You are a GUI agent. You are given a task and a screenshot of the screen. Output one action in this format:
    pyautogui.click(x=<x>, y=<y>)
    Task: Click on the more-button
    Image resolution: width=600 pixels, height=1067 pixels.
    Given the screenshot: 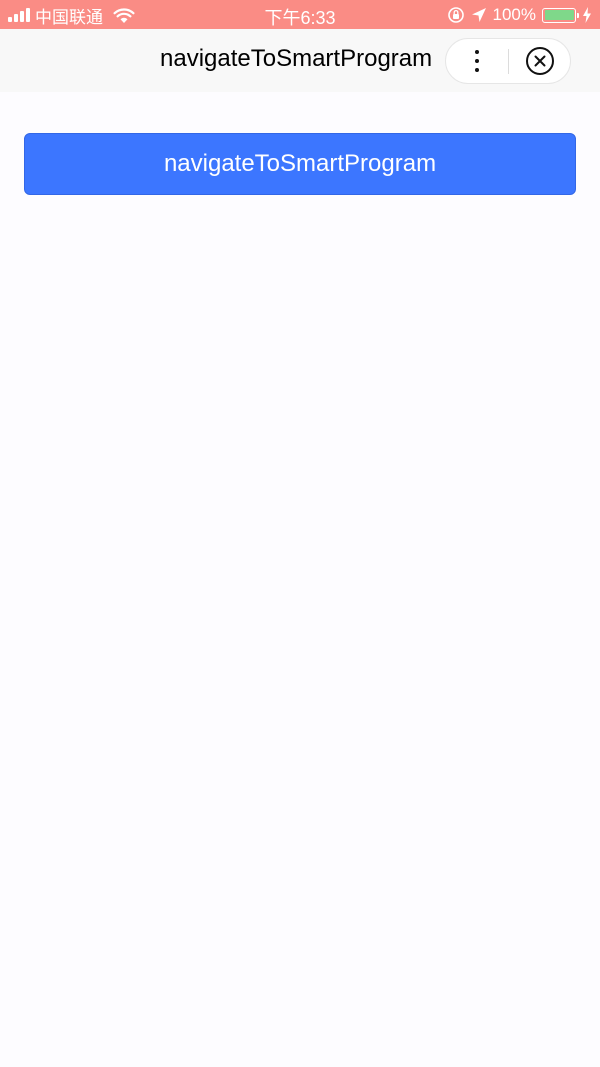 What is the action you would take?
    pyautogui.click(x=477, y=61)
    